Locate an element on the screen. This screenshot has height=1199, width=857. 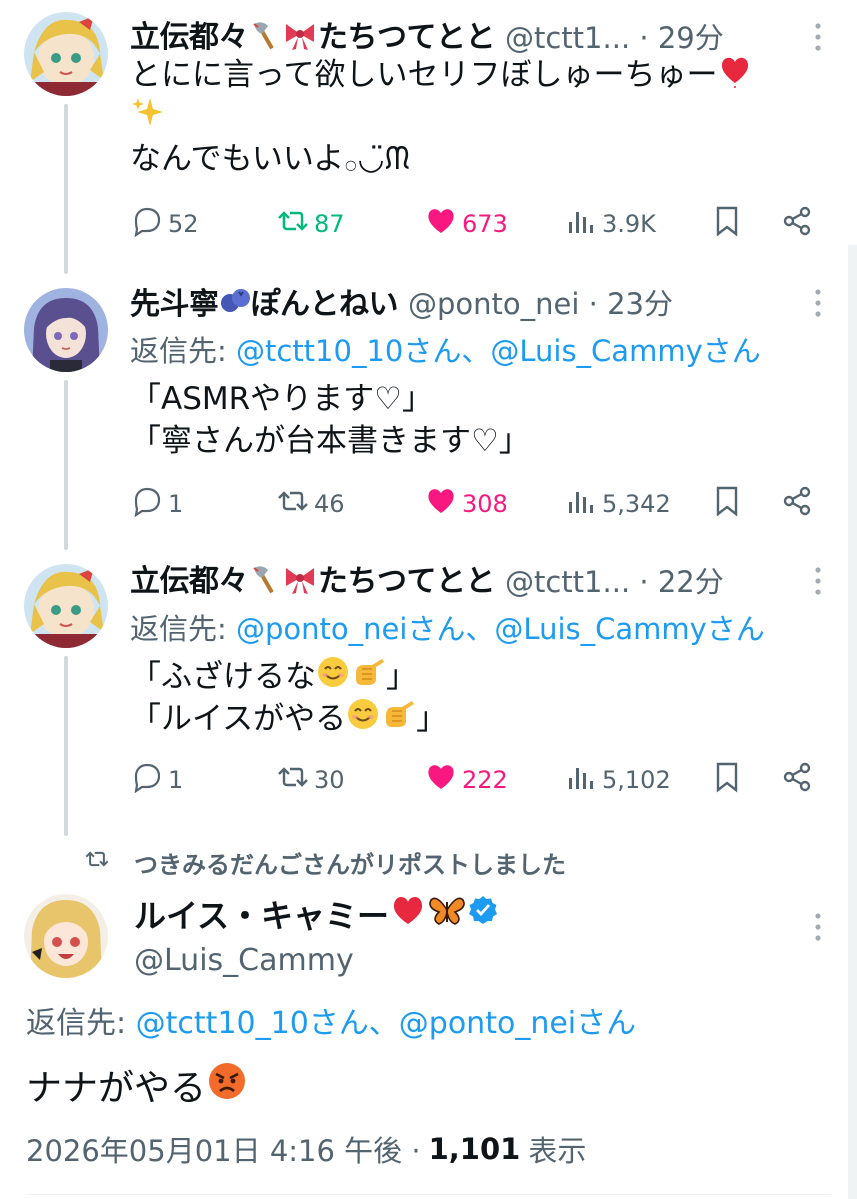
views-button: 5,342 is located at coordinates (617, 504).